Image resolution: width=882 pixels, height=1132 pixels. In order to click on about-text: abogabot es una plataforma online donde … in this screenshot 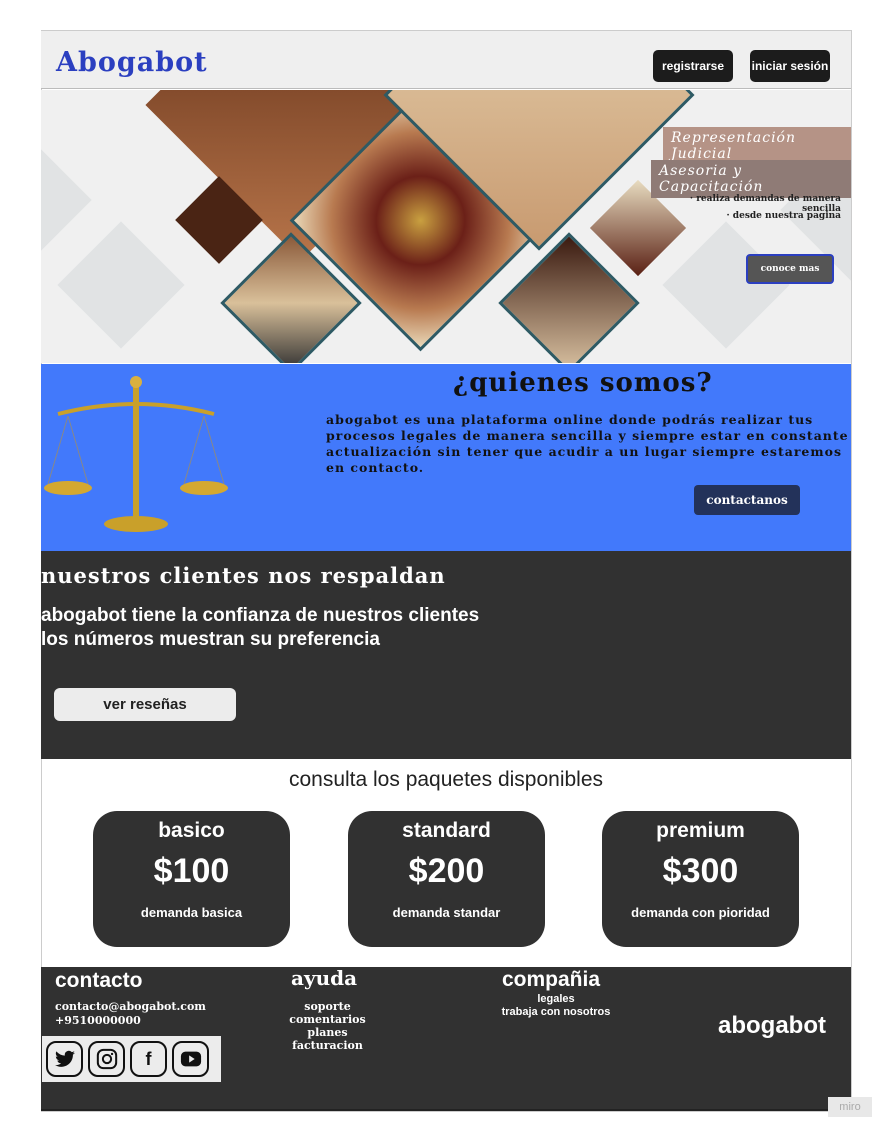, I will do `click(587, 443)`.